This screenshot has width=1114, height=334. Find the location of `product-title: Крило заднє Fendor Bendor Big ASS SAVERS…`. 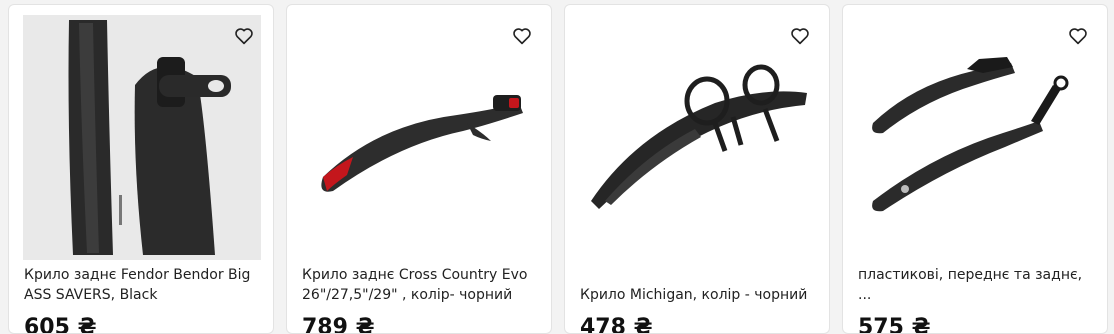

product-title: Крило заднє Fendor Bendor Big ASS SAVERS… is located at coordinates (144, 284).